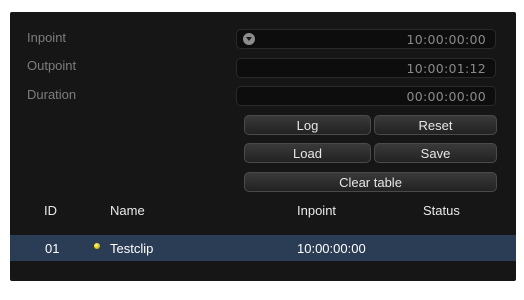 The width and height of the screenshot is (524, 300). What do you see at coordinates (97, 246) in the screenshot?
I see `yellow-dot-icon` at bounding box center [97, 246].